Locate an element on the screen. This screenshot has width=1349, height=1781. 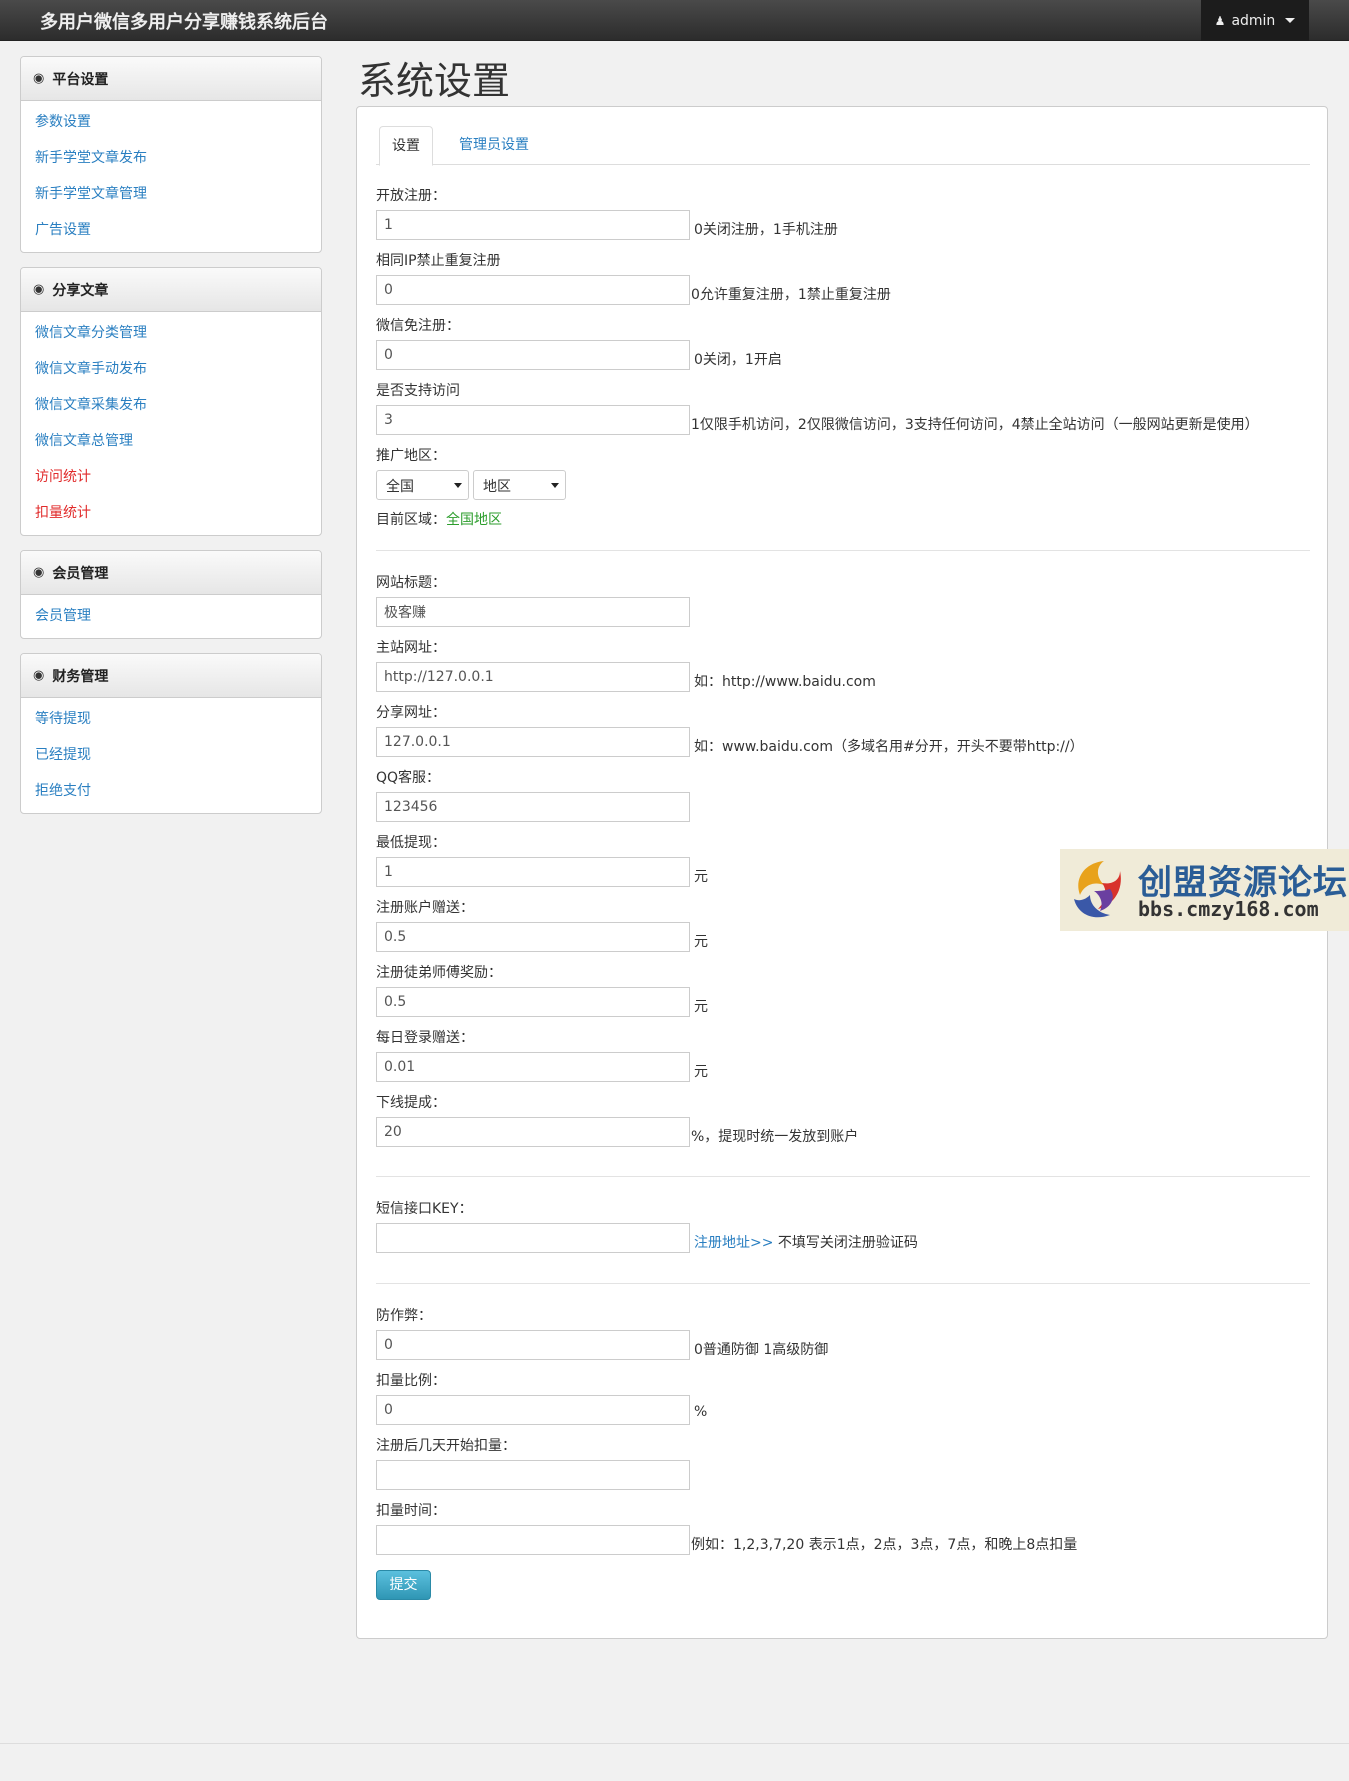
user-menu-button: ♟ admin is located at coordinates (1255, 20).